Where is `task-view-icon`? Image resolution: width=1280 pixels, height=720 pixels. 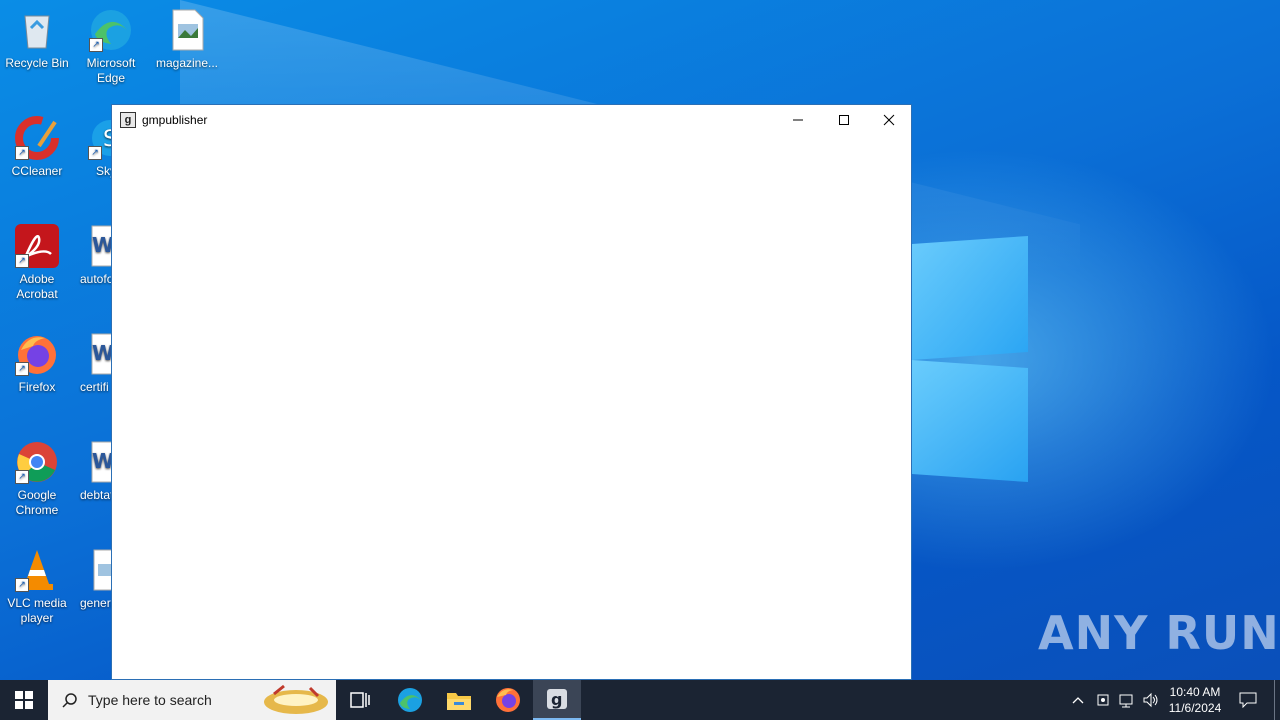
task-view-icon is located at coordinates (360, 700).